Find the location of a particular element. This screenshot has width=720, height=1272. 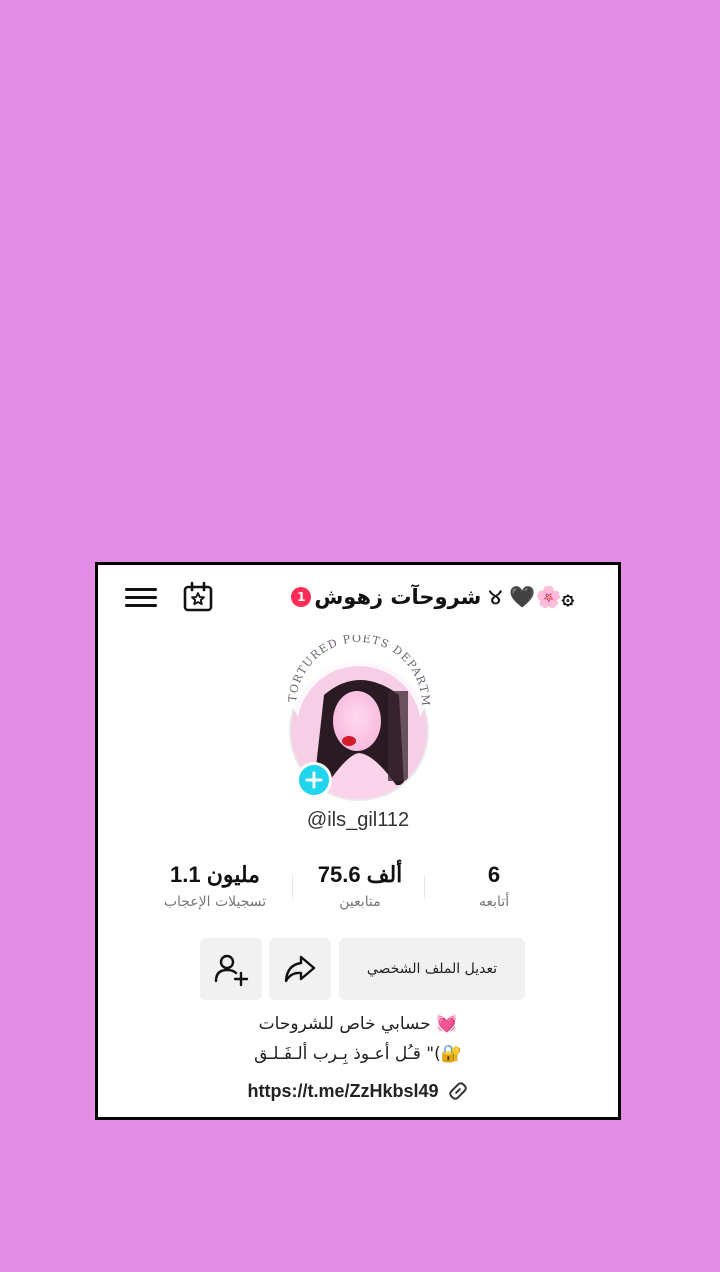

edit-profile-button: تعديل الملف الشخصي is located at coordinates (432, 969).